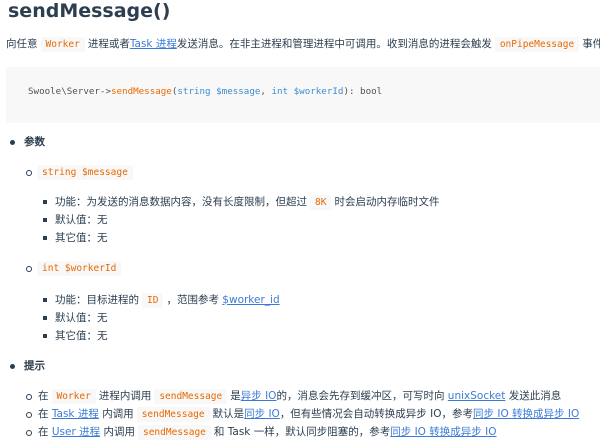 The height and width of the screenshot is (446, 600). Describe the element at coordinates (81, 220) in the screenshot. I see `param1-default: 默认值：无` at that location.